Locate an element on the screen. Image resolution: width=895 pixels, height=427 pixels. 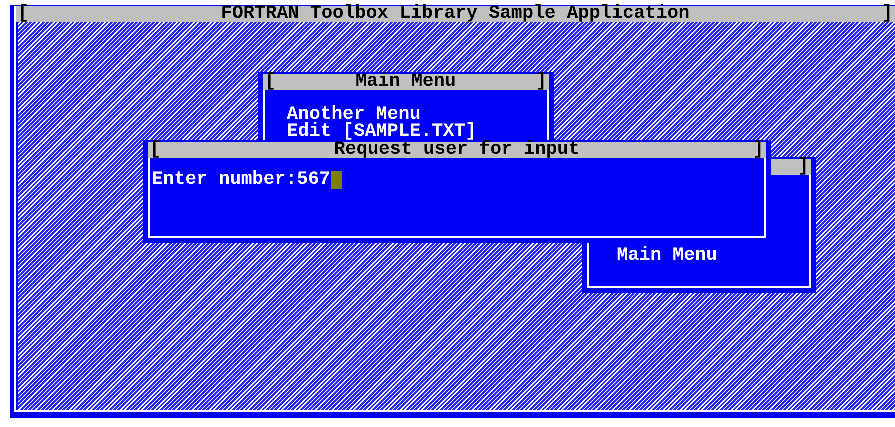
prompt-label: Enter number: is located at coordinates (225, 180).